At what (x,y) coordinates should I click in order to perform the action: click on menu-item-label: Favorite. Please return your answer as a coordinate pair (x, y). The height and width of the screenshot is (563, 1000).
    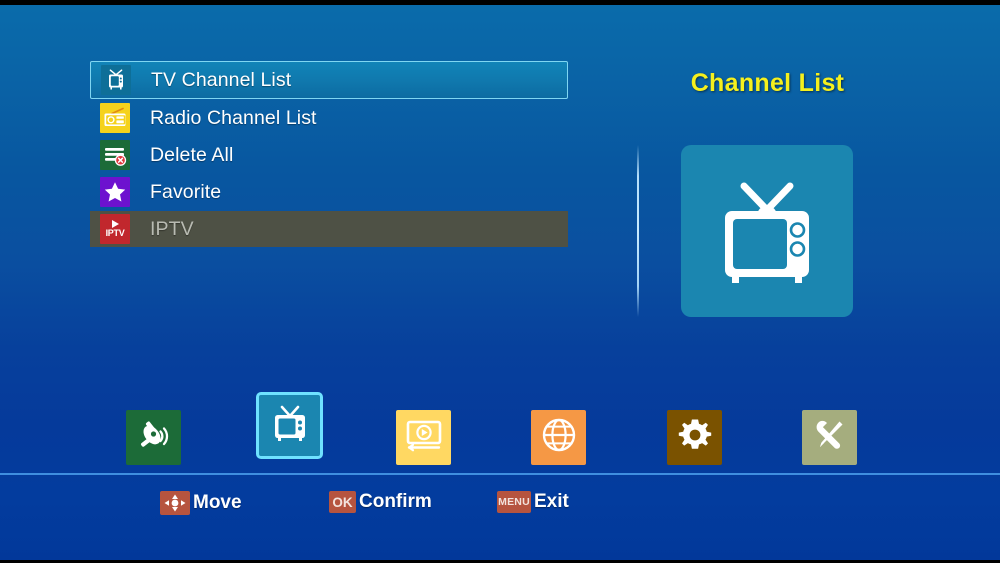
    Looking at the image, I should click on (186, 191).